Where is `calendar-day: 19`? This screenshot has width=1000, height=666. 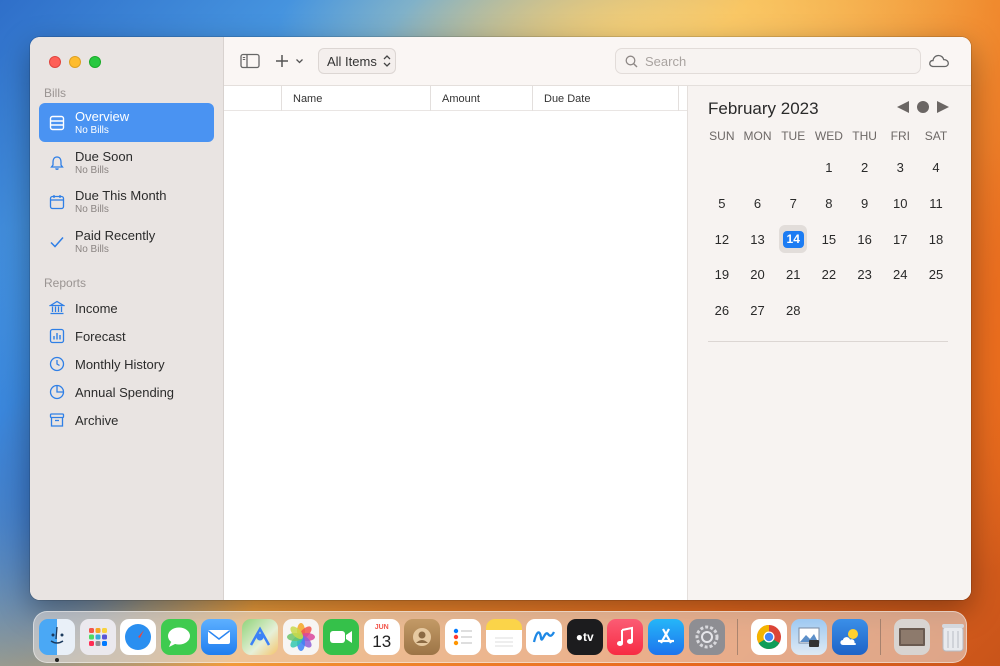
calendar-day: 19 is located at coordinates (722, 275).